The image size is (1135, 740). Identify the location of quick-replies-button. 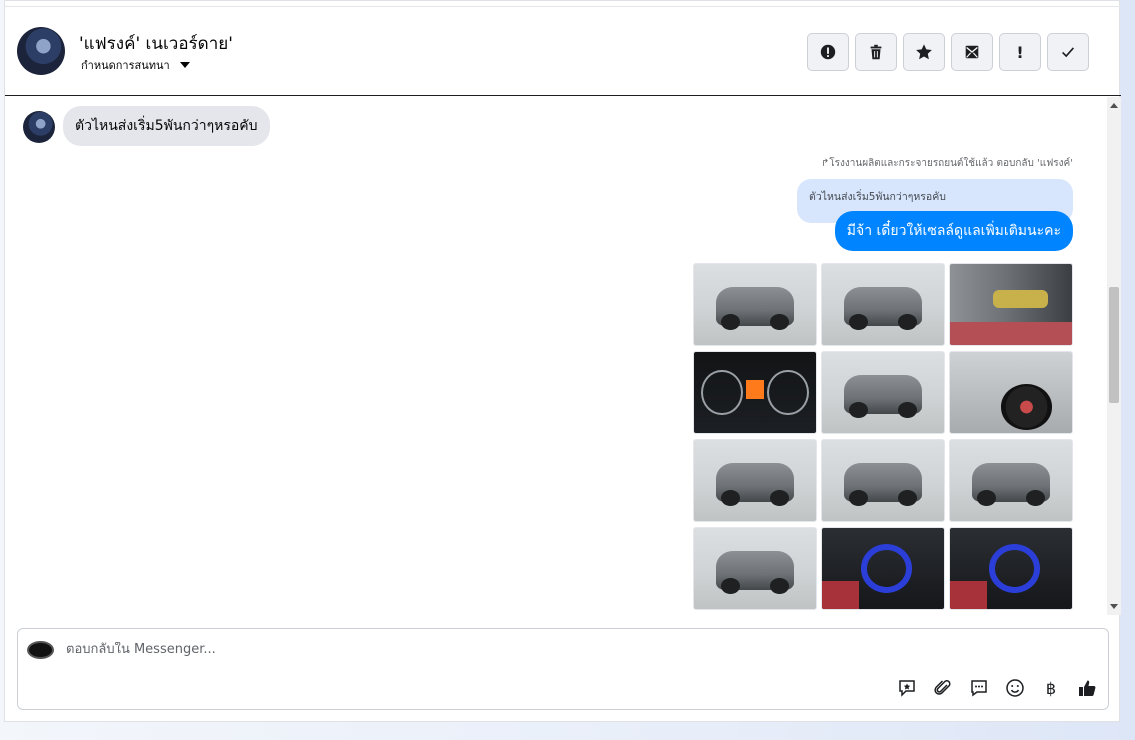
(979, 688).